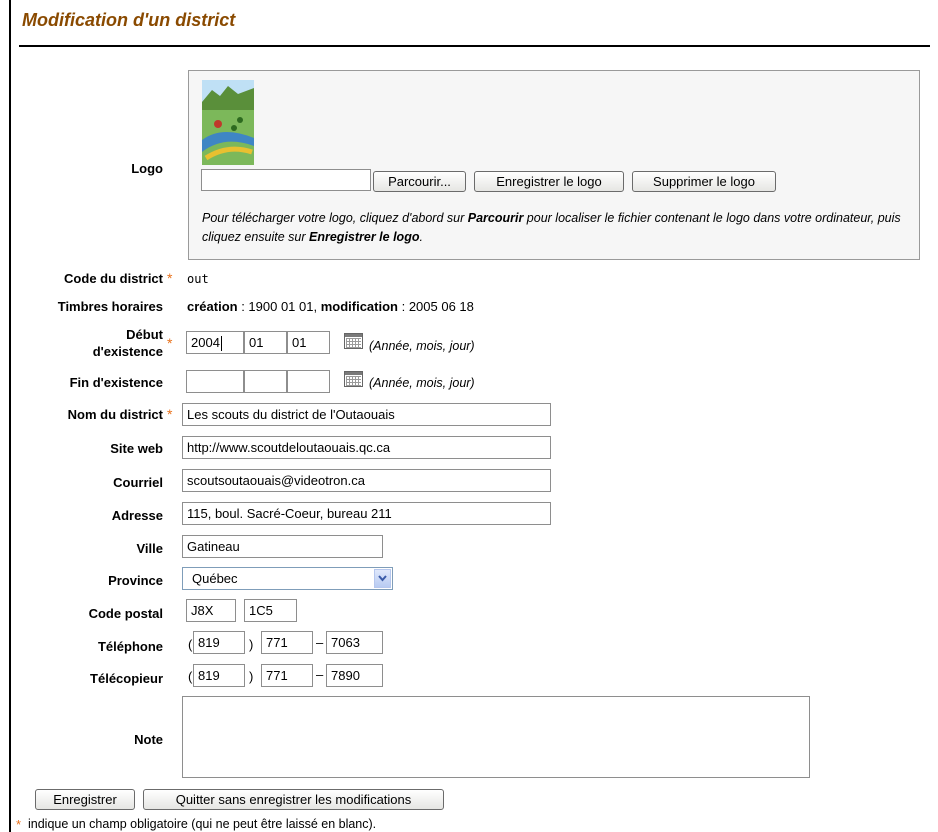  Describe the element at coordinates (354, 675) in the screenshot. I see `fax-number-input: 7890` at that location.